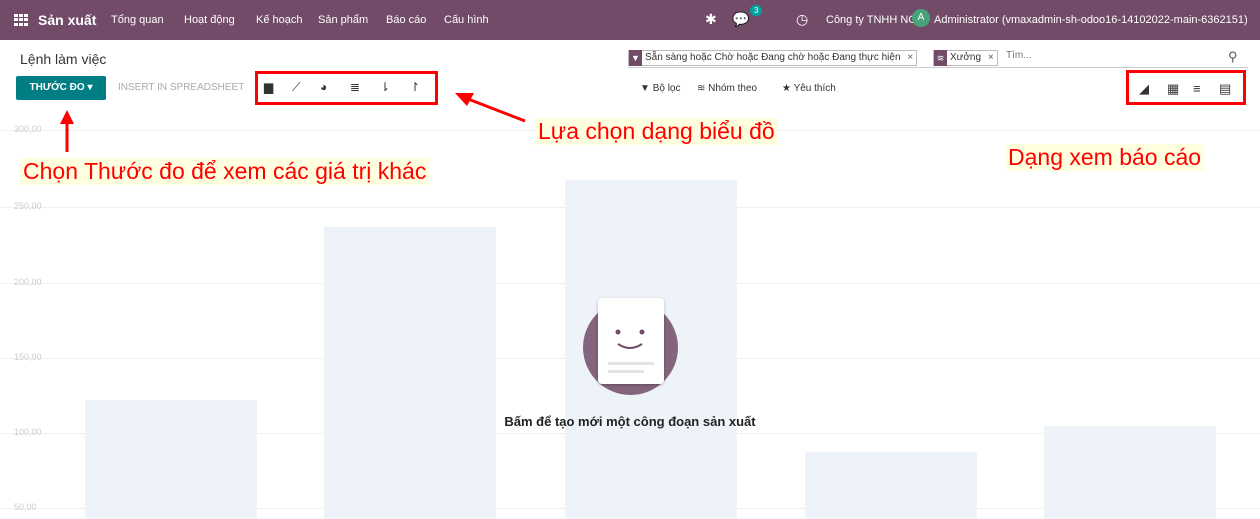  I want to click on chart-type-arrow, so click(496, 110).